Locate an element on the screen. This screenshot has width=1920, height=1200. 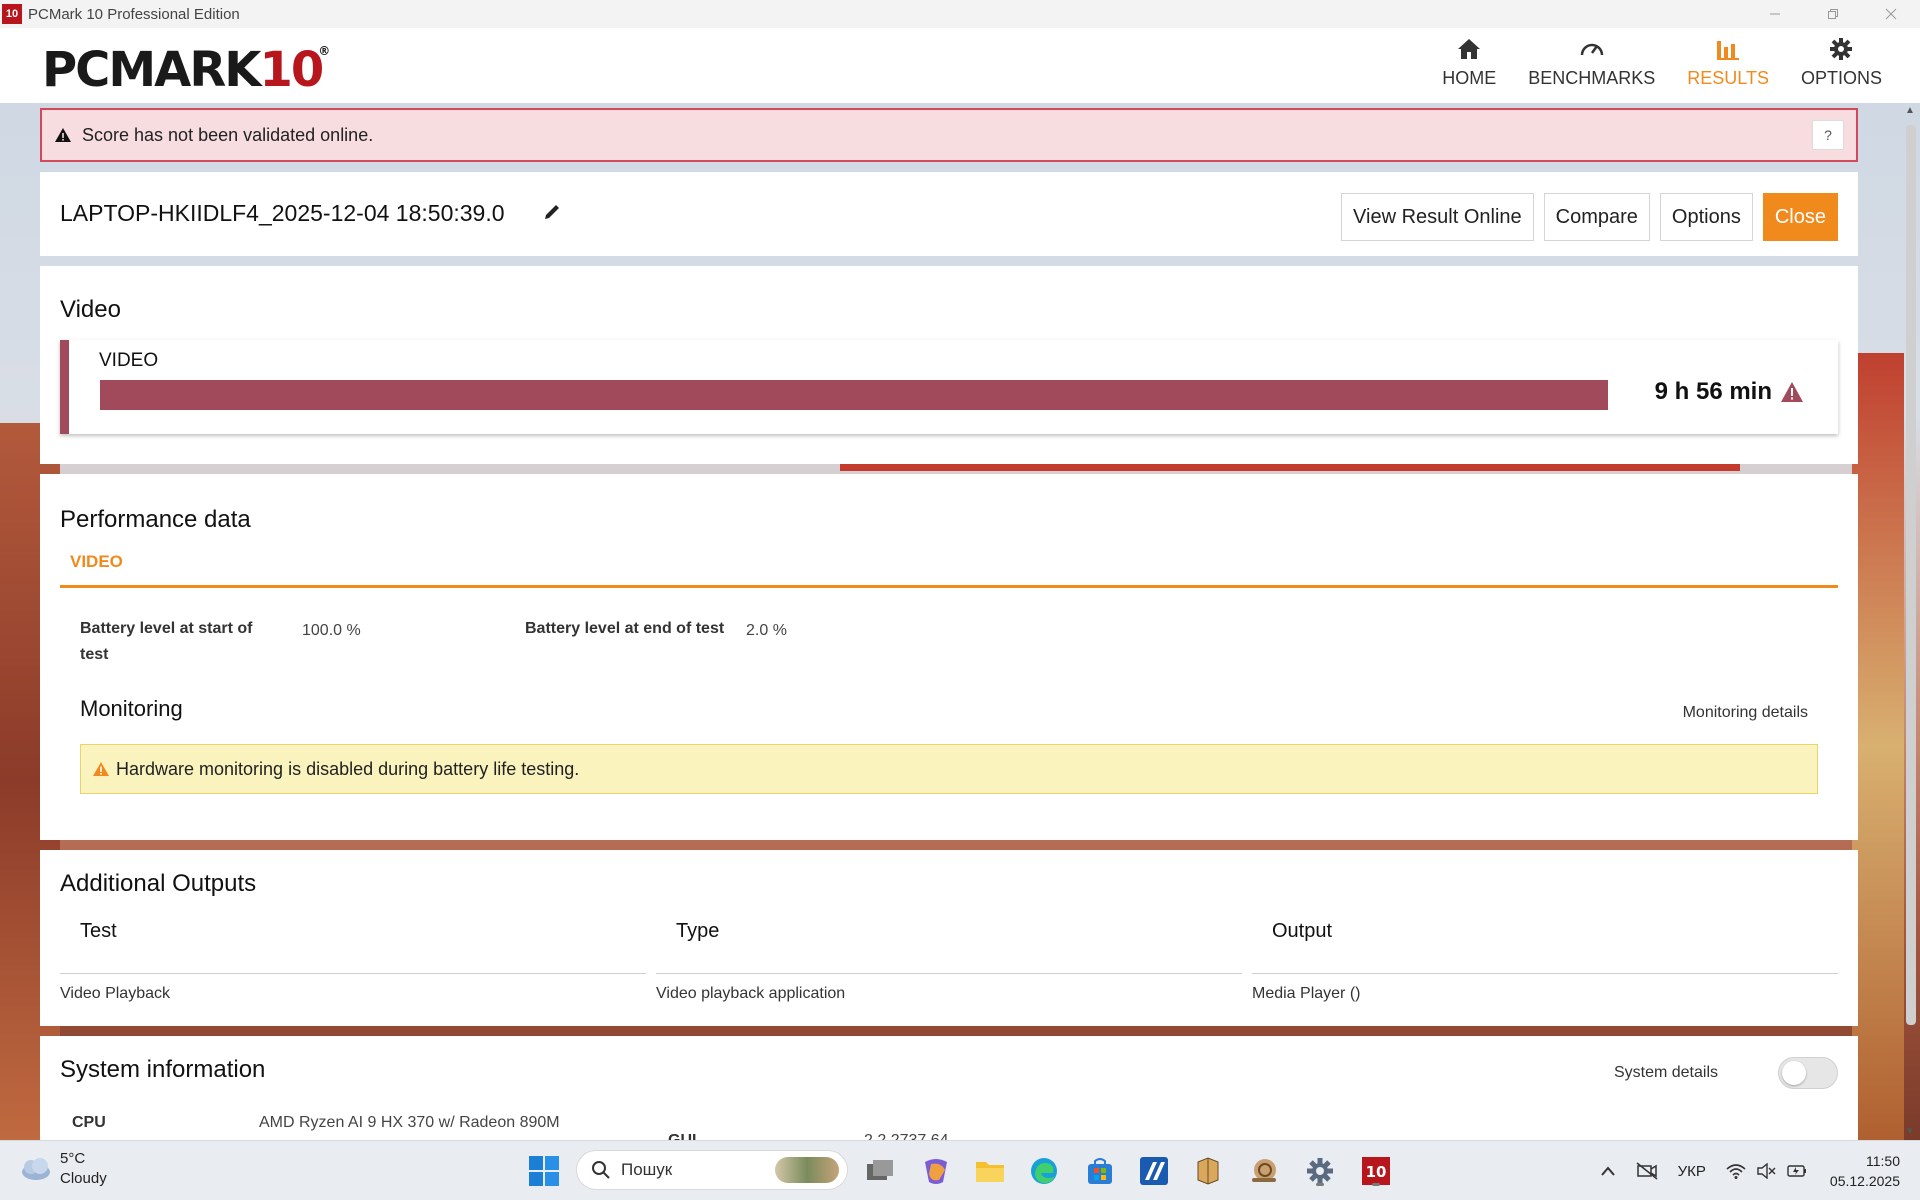
taskbar-app-m365 is located at coordinates (936, 1171).